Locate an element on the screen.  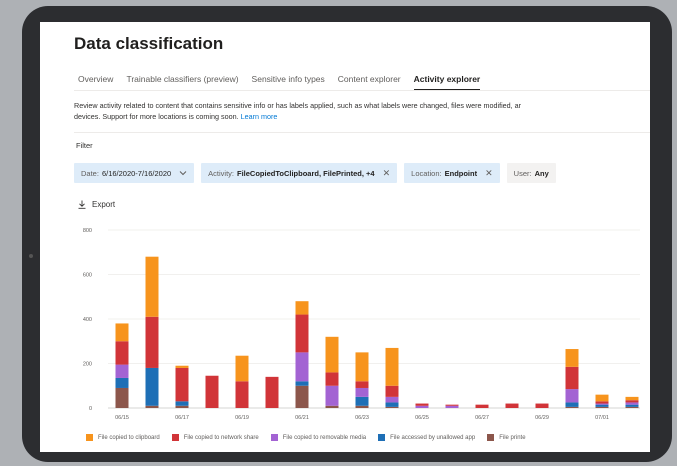
x-tick-label: 06/29 is located at coordinates (542, 418).